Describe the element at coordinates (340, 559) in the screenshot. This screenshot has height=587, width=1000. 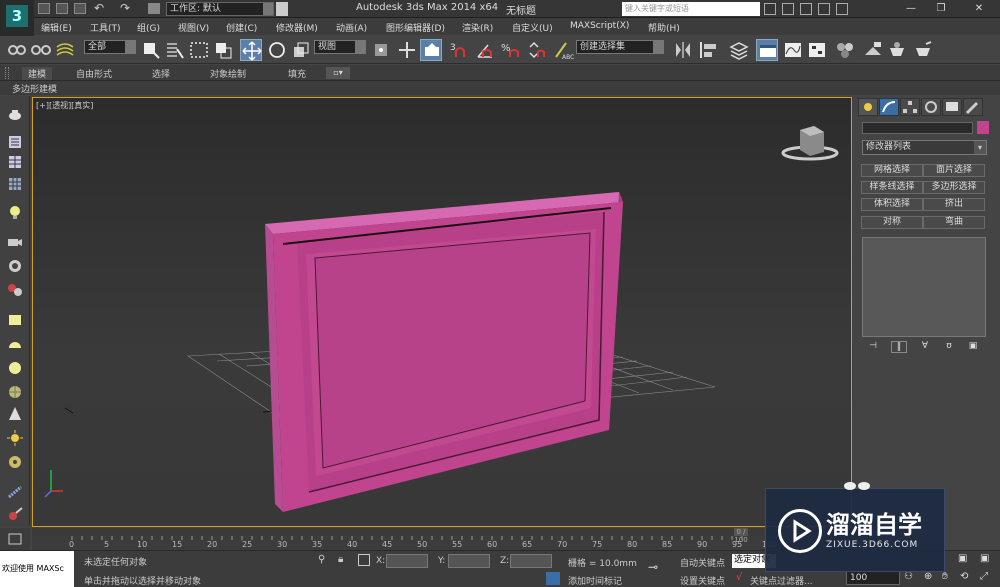
I see `lock-icon: 🔒︎` at that location.